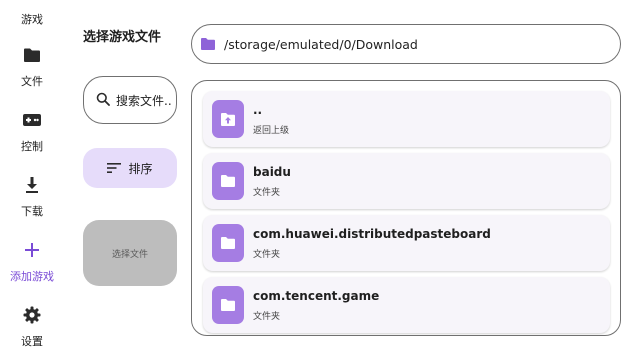 The image size is (640, 360). What do you see at coordinates (406, 243) in the screenshot?
I see `list-item: com.huawei.distributedpasteboard 文件夹` at bounding box center [406, 243].